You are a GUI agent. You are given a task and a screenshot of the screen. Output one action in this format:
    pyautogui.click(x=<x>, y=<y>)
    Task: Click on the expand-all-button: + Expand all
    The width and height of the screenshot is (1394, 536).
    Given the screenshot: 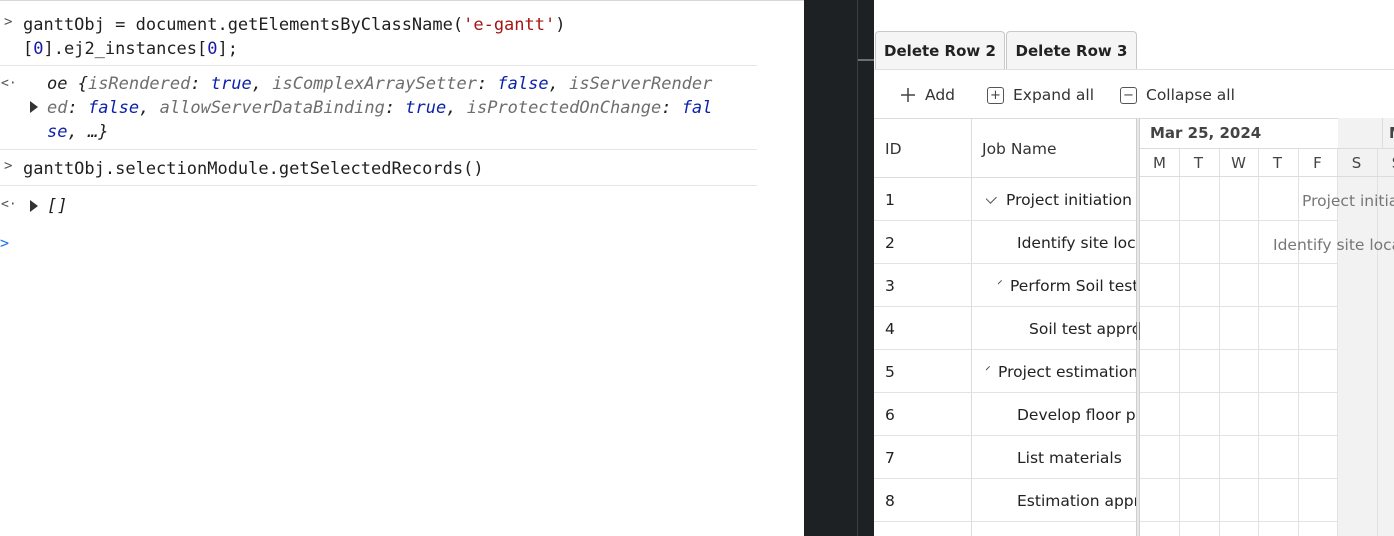 What is the action you would take?
    pyautogui.click(x=1040, y=95)
    